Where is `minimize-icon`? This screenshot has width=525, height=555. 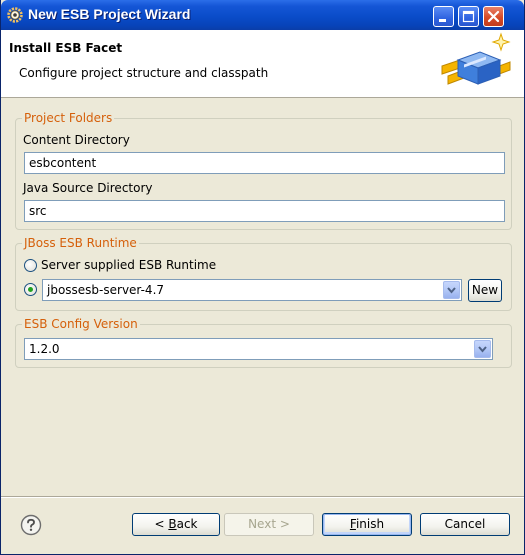
minimize-icon is located at coordinates (442, 20).